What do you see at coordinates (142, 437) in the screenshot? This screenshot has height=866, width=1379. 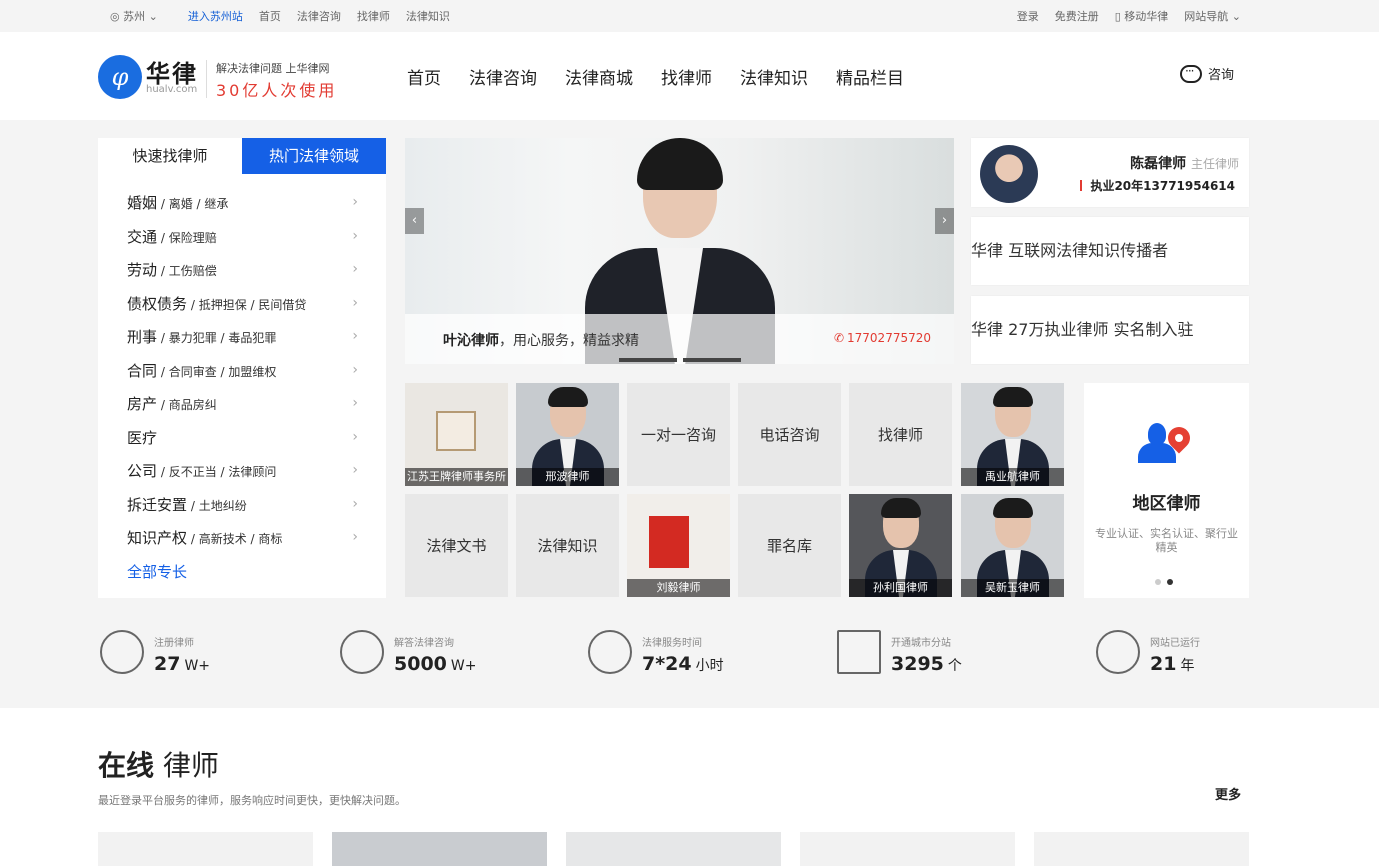 I see `category-main: 医疗` at bounding box center [142, 437].